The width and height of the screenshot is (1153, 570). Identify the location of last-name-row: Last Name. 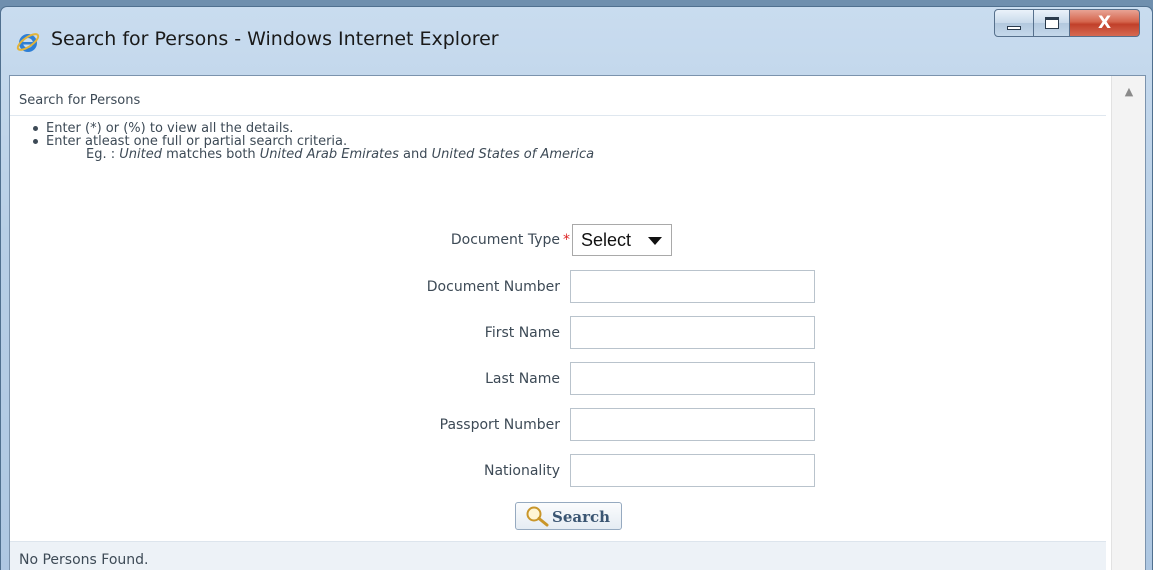
(460, 379).